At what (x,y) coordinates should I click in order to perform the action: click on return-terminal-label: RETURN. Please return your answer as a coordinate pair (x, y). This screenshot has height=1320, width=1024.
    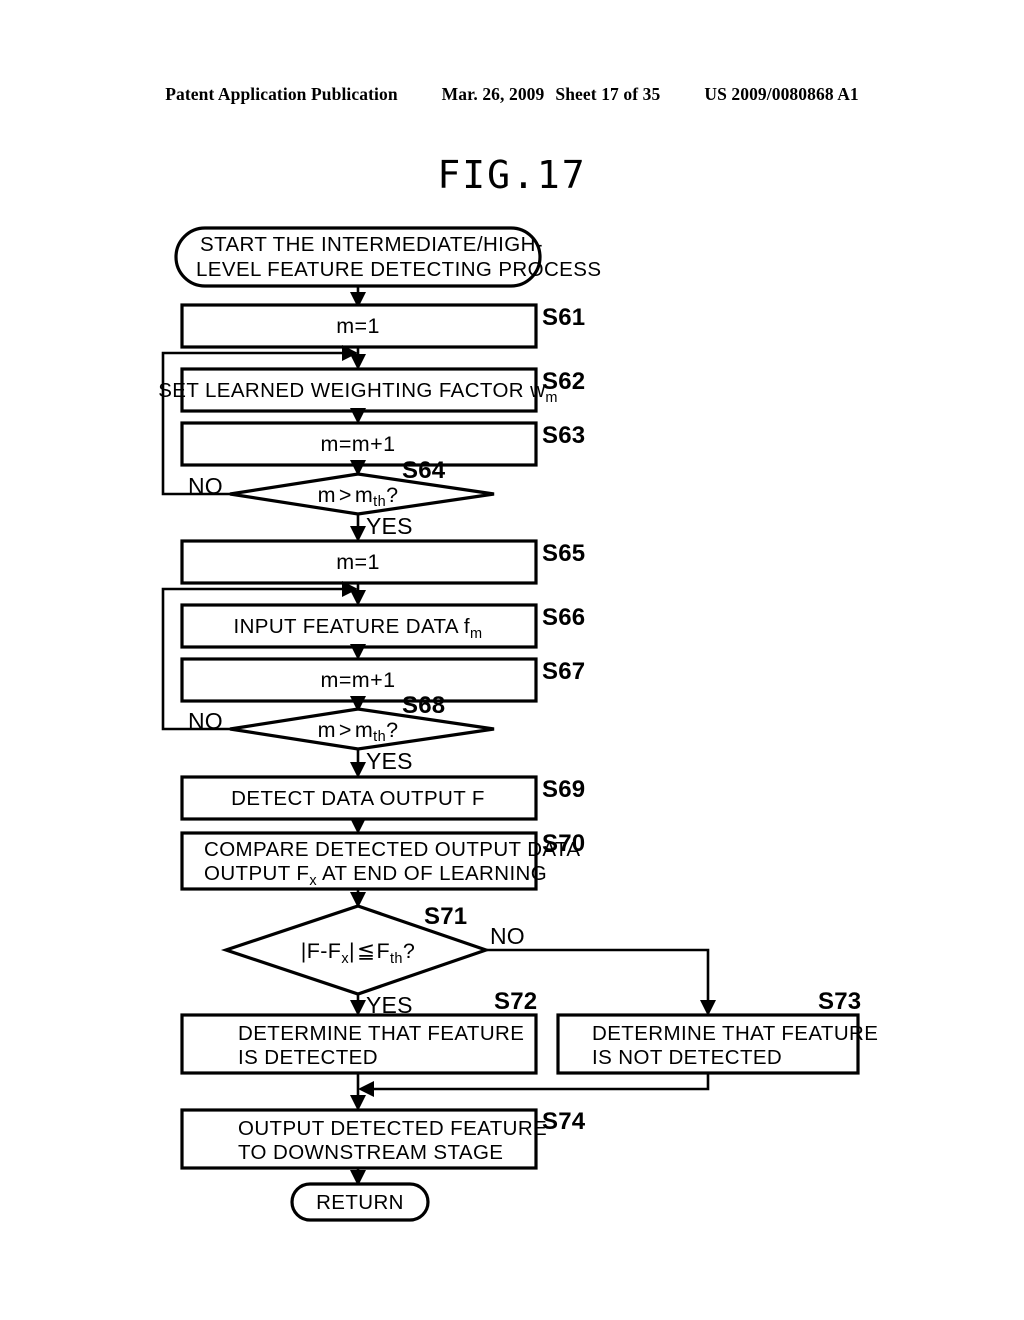
    Looking at the image, I should click on (360, 1202).